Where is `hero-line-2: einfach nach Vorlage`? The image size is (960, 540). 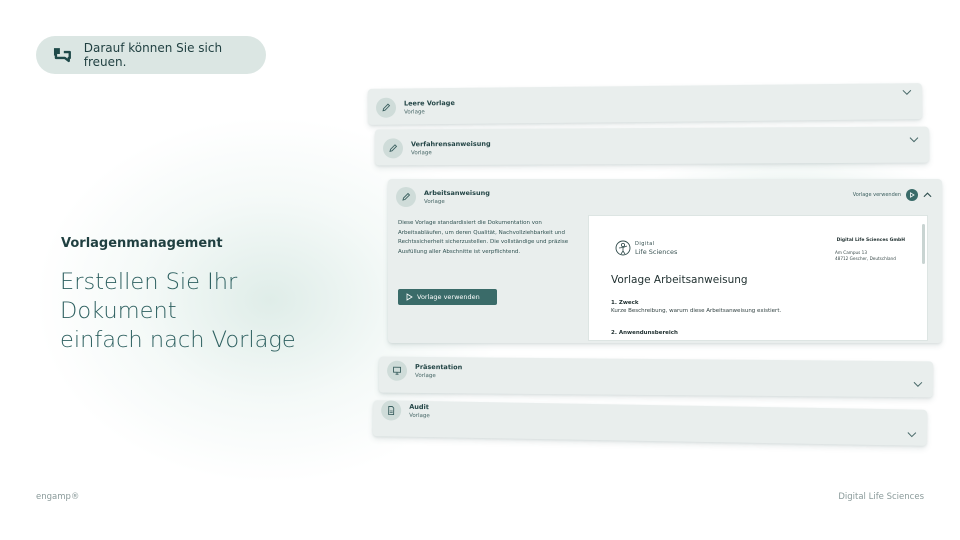
hero-line-2: einfach nach Vorlage is located at coordinates (178, 340).